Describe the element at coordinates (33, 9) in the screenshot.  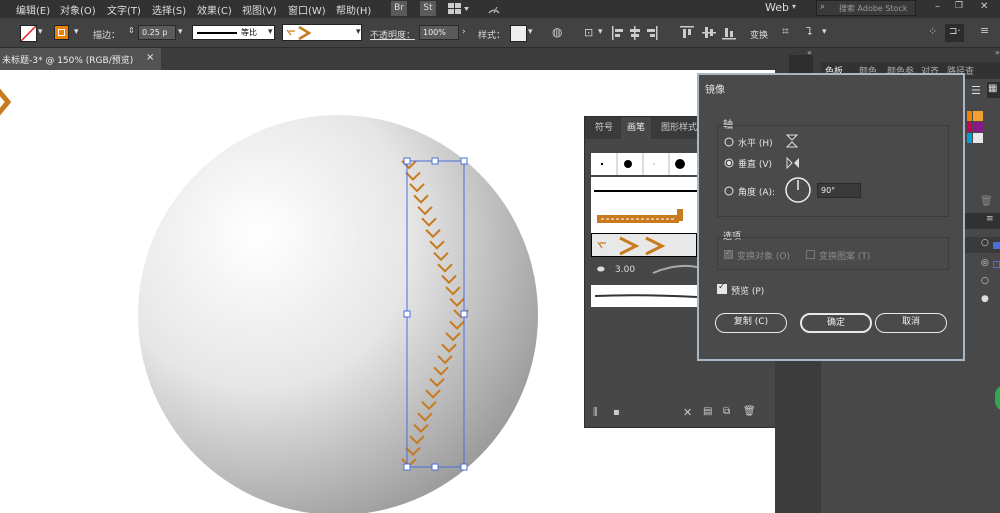
I see `menu-edit: 编辑(E)` at that location.